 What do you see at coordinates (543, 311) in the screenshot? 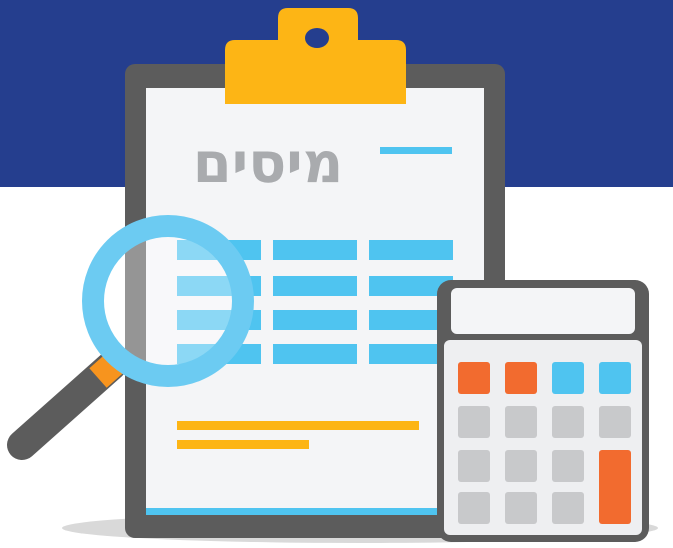
I see `calculator-display` at bounding box center [543, 311].